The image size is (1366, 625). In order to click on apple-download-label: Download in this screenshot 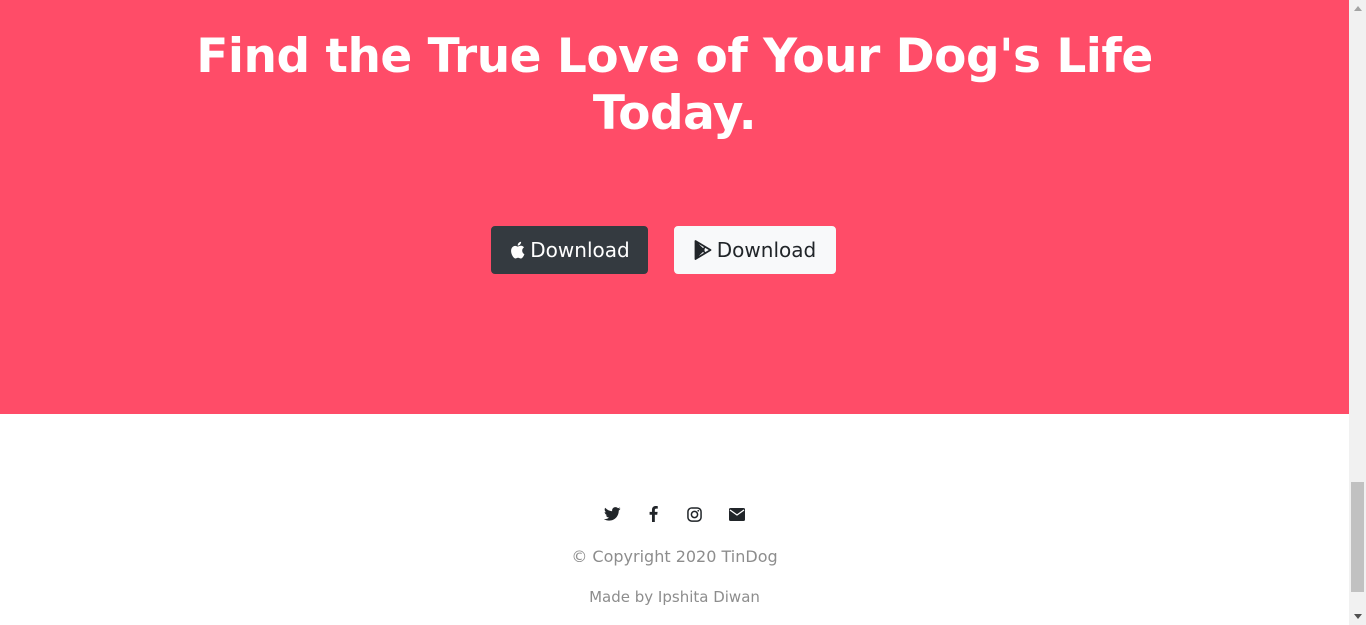, I will do `click(580, 250)`.